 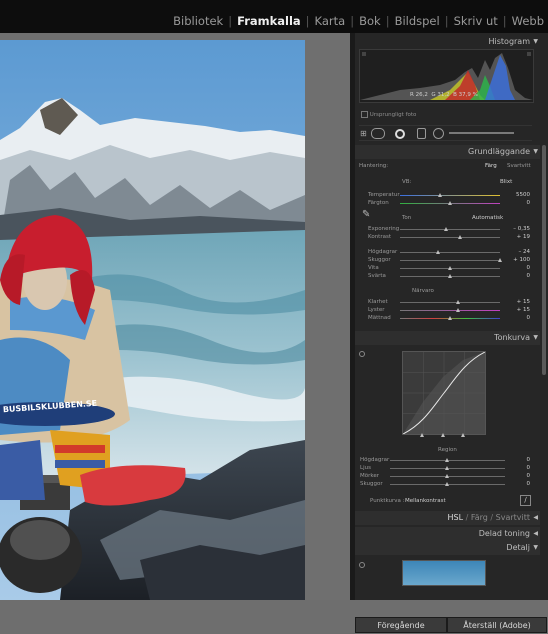 What do you see at coordinates (447, 152) in the screenshot?
I see `basic-header: Grundläggande ▼` at bounding box center [447, 152].